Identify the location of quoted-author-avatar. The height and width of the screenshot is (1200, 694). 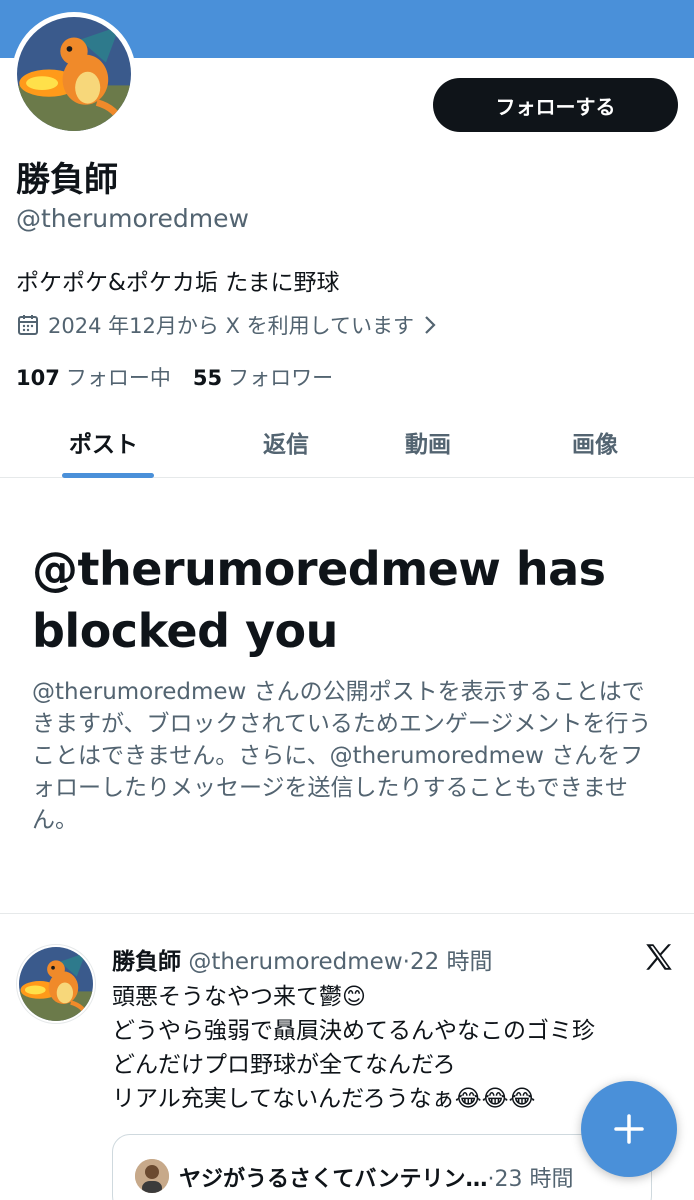
(152, 1176).